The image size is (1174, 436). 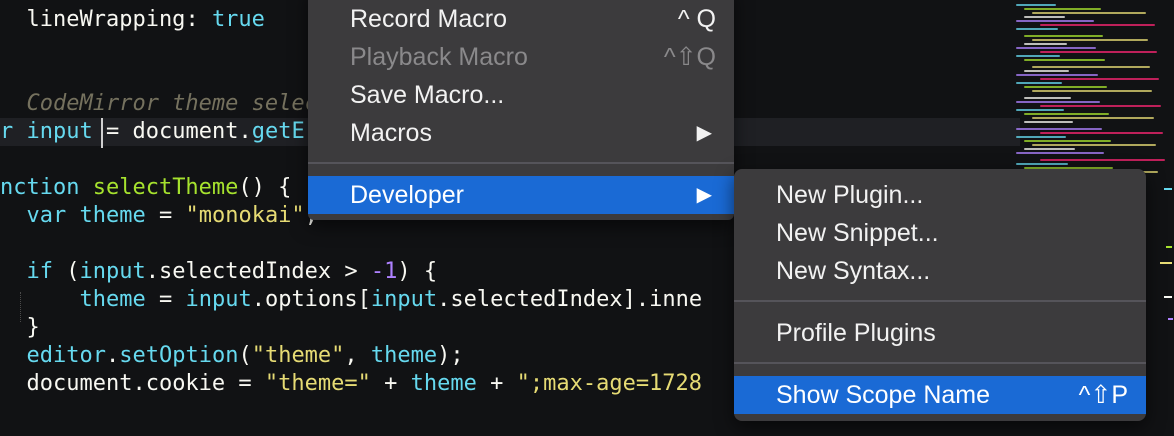 What do you see at coordinates (132, 20) in the screenshot?
I see `code-line: lineWrapping: true` at bounding box center [132, 20].